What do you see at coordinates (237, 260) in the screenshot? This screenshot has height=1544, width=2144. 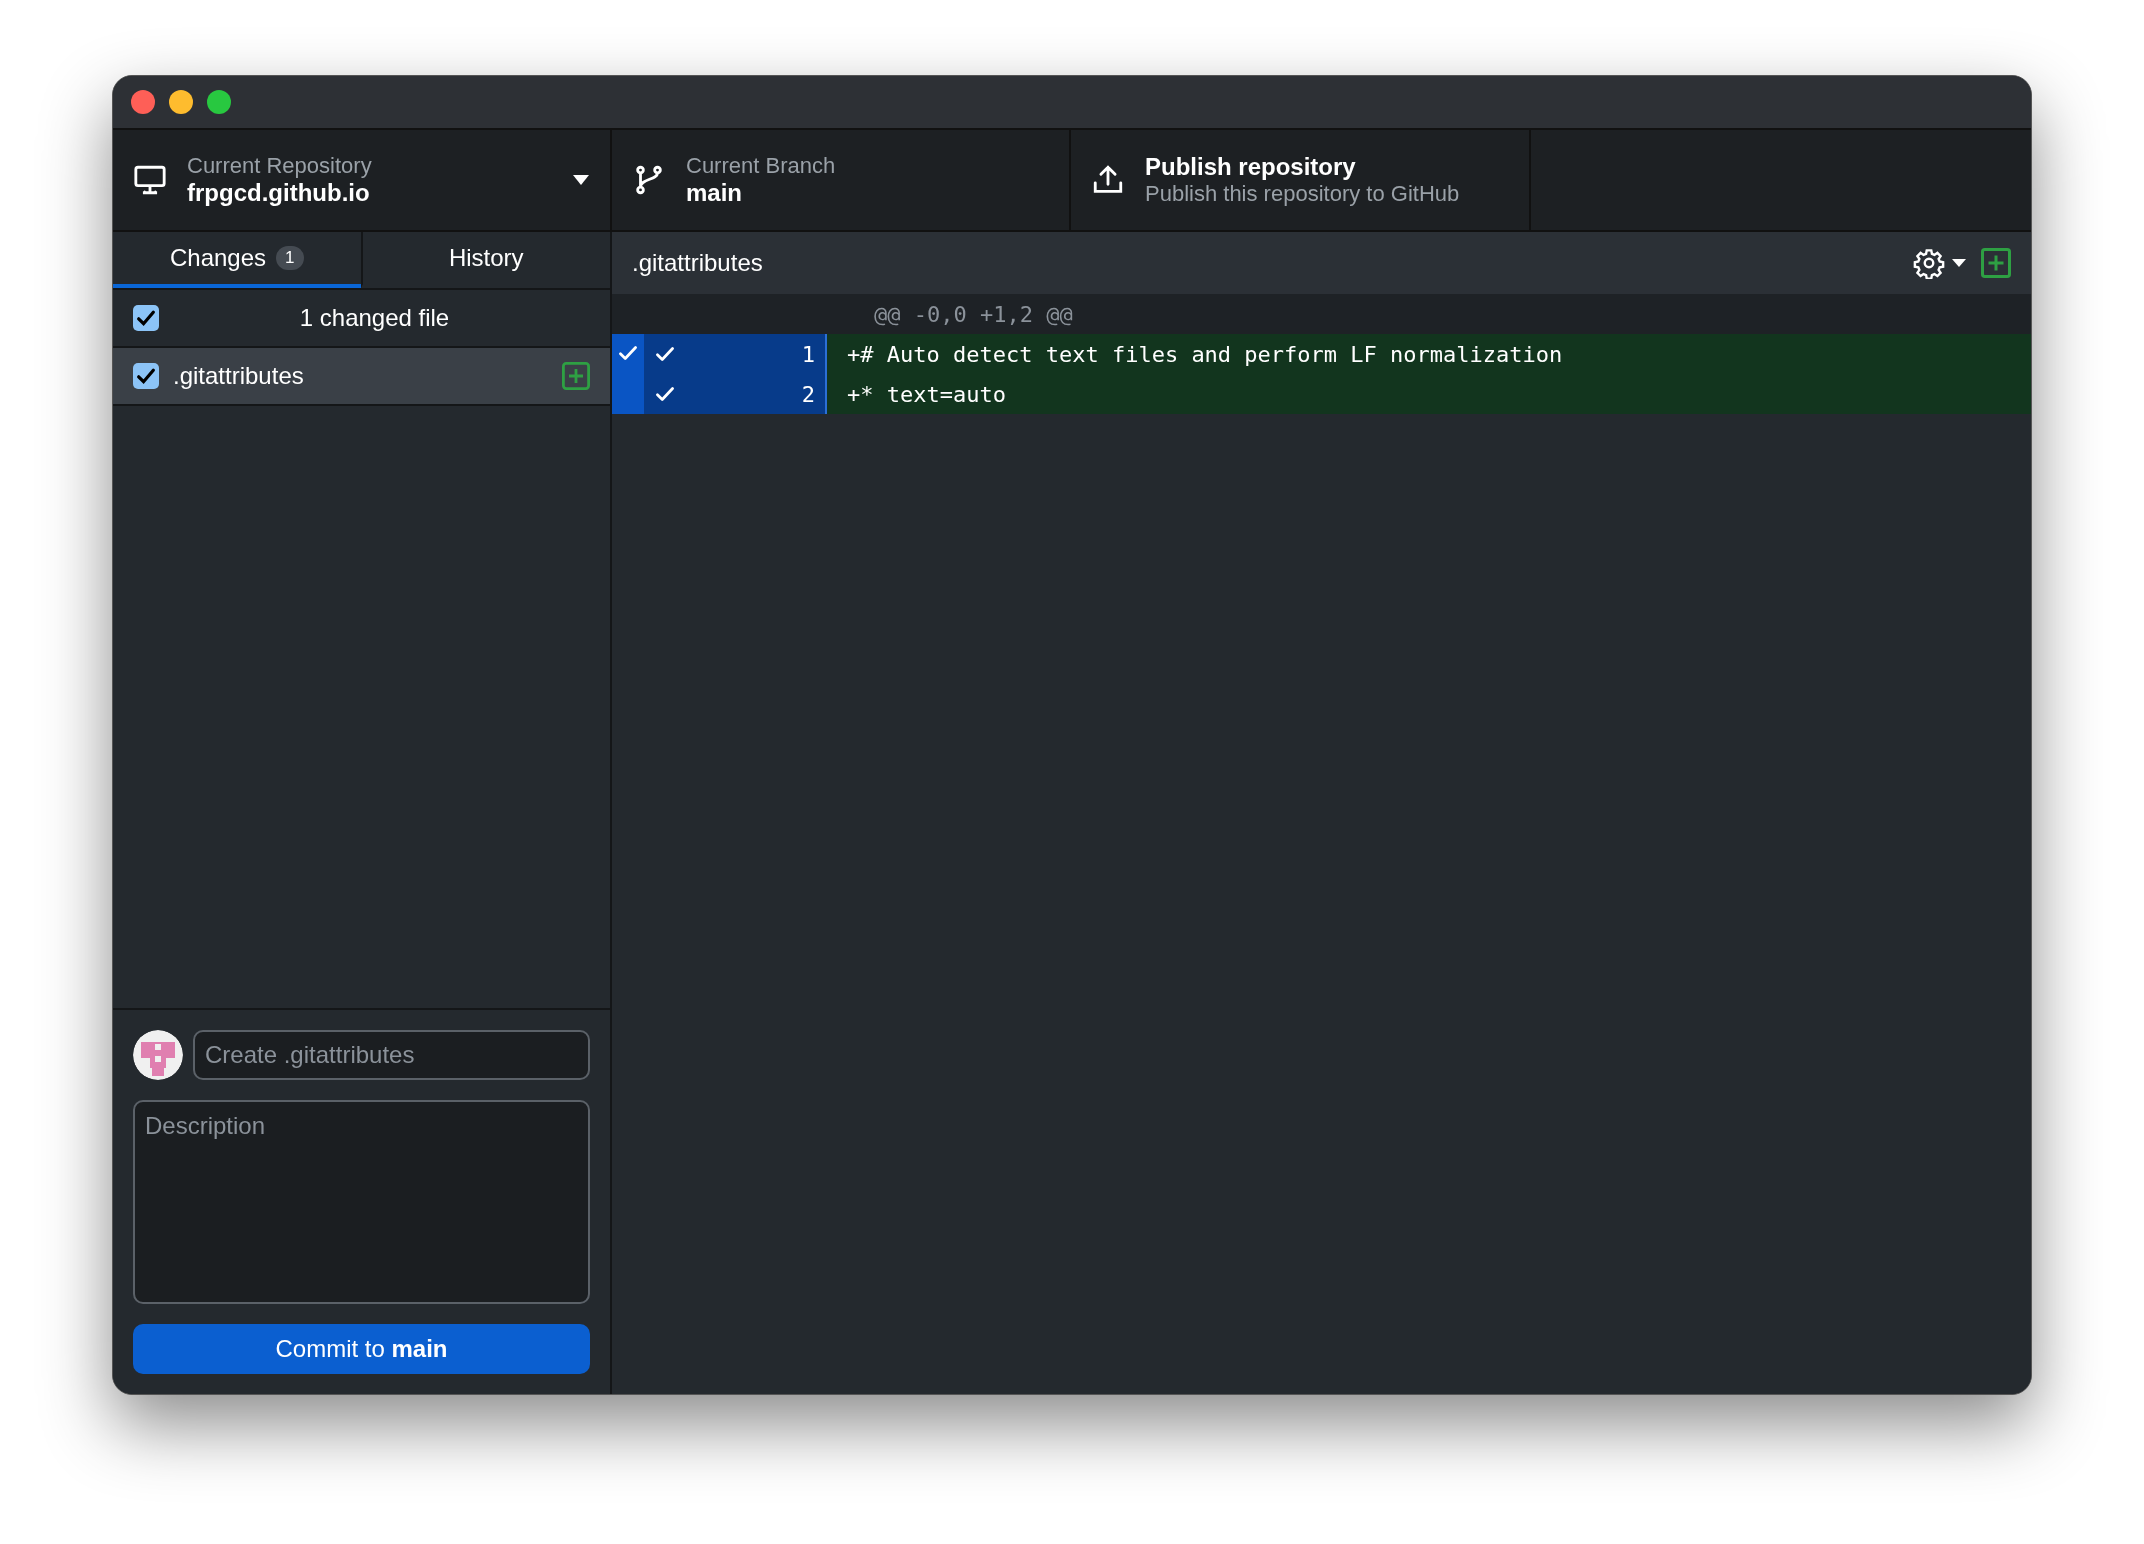 I see `tab: Changes 1` at bounding box center [237, 260].